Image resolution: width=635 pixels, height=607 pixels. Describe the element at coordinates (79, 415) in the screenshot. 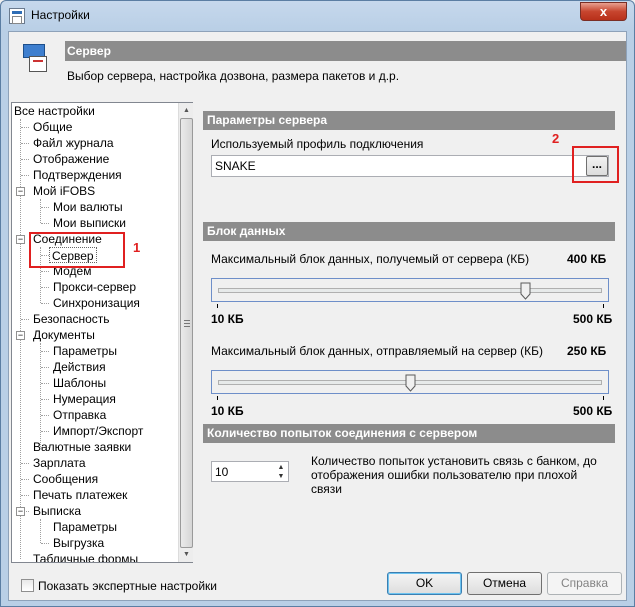

I see `tree-item-sending: Отправка` at that location.